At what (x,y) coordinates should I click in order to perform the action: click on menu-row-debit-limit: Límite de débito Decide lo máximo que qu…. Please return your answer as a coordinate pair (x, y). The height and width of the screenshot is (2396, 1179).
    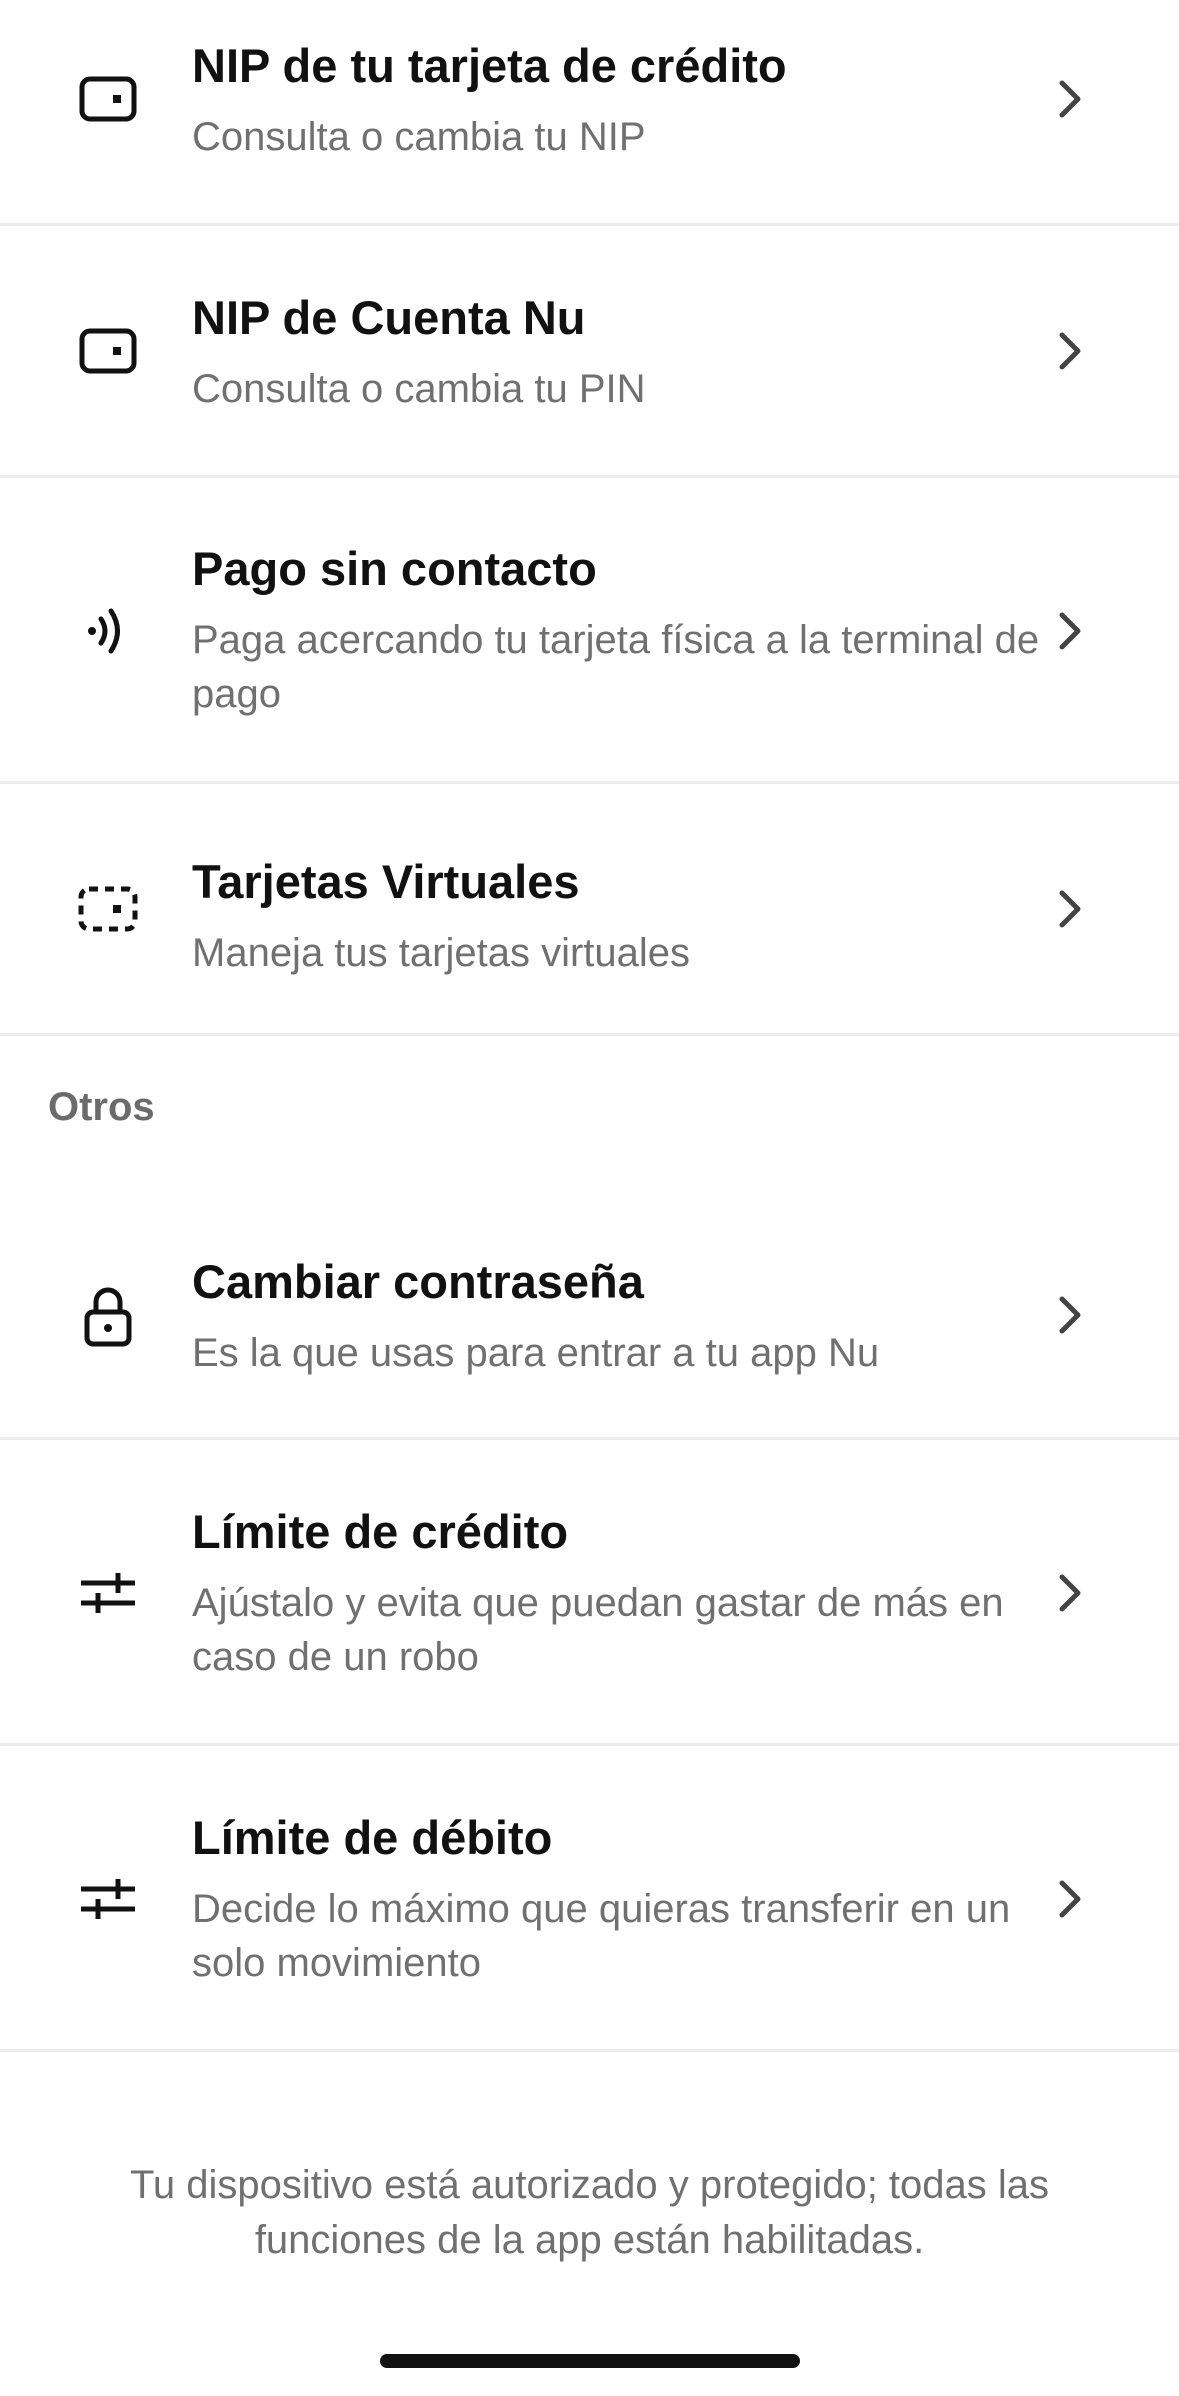
    Looking at the image, I should click on (589, 1899).